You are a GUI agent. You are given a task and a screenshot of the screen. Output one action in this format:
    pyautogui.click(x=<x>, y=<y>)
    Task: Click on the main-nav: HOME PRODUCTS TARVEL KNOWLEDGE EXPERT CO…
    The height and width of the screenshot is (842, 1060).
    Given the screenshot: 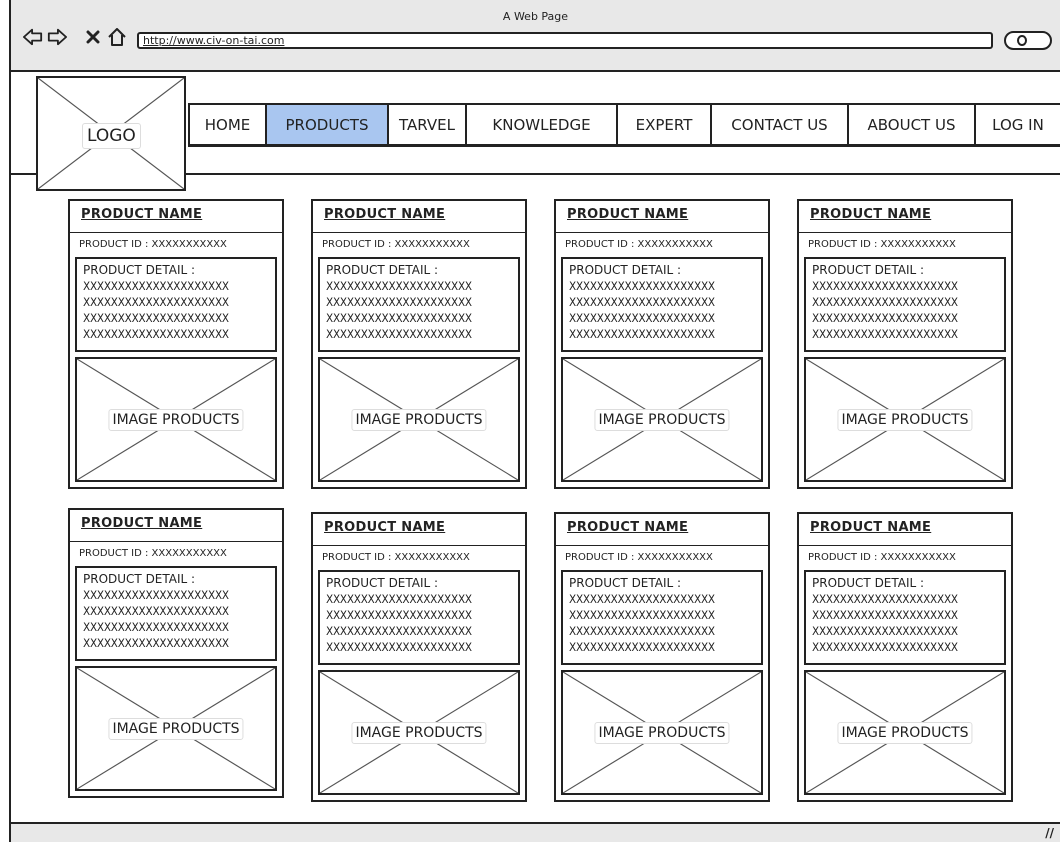 What is the action you would take?
    pyautogui.click(x=624, y=125)
    